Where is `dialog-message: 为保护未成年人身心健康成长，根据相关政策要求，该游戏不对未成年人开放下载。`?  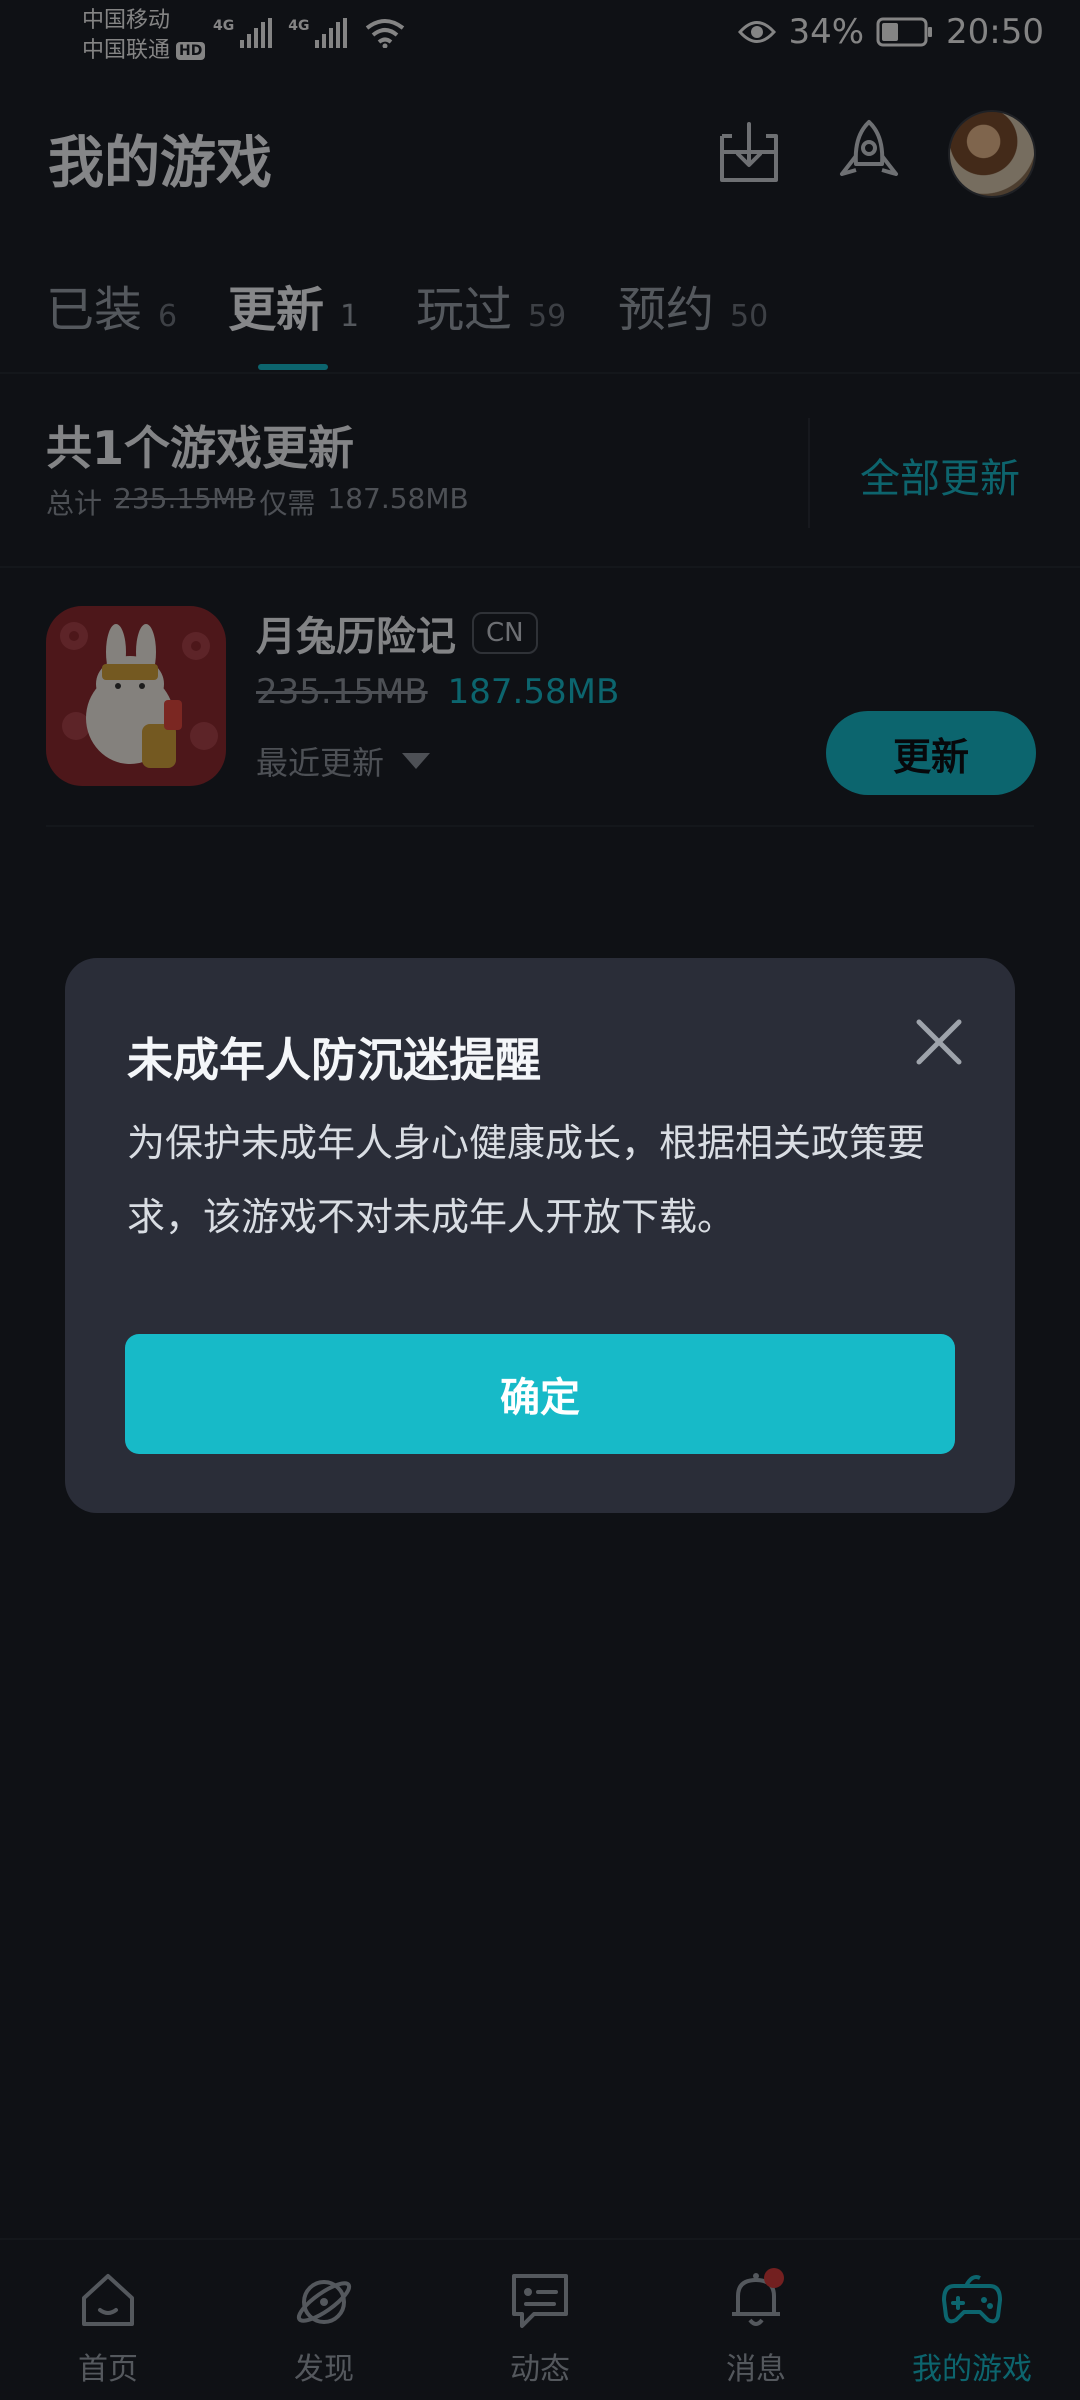 dialog-message: 为保护未成年人身心健康成长，根据相关政策要求，该游戏不对未成年人开放下载。 is located at coordinates (526, 1180).